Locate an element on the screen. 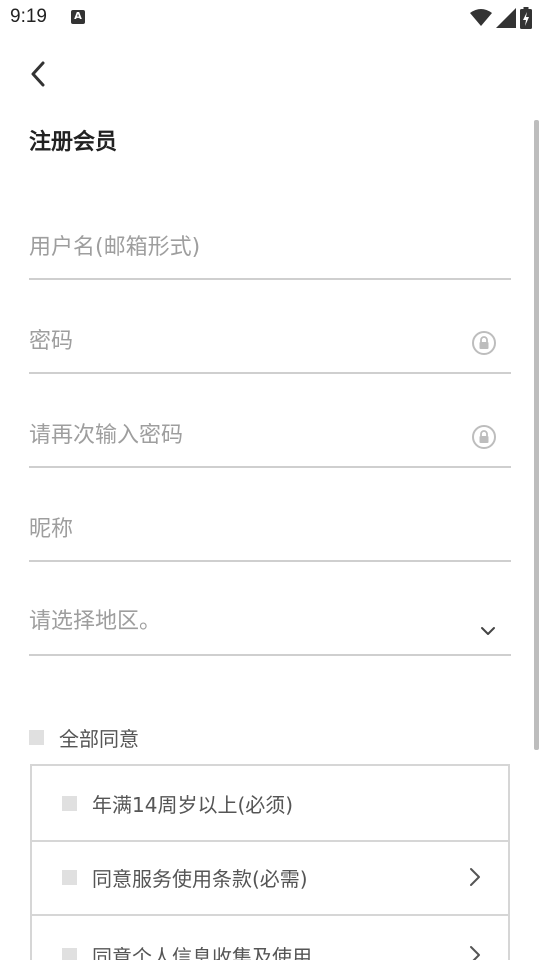 Image resolution: width=540 pixels, height=960 pixels. back-button is located at coordinates (38, 74).